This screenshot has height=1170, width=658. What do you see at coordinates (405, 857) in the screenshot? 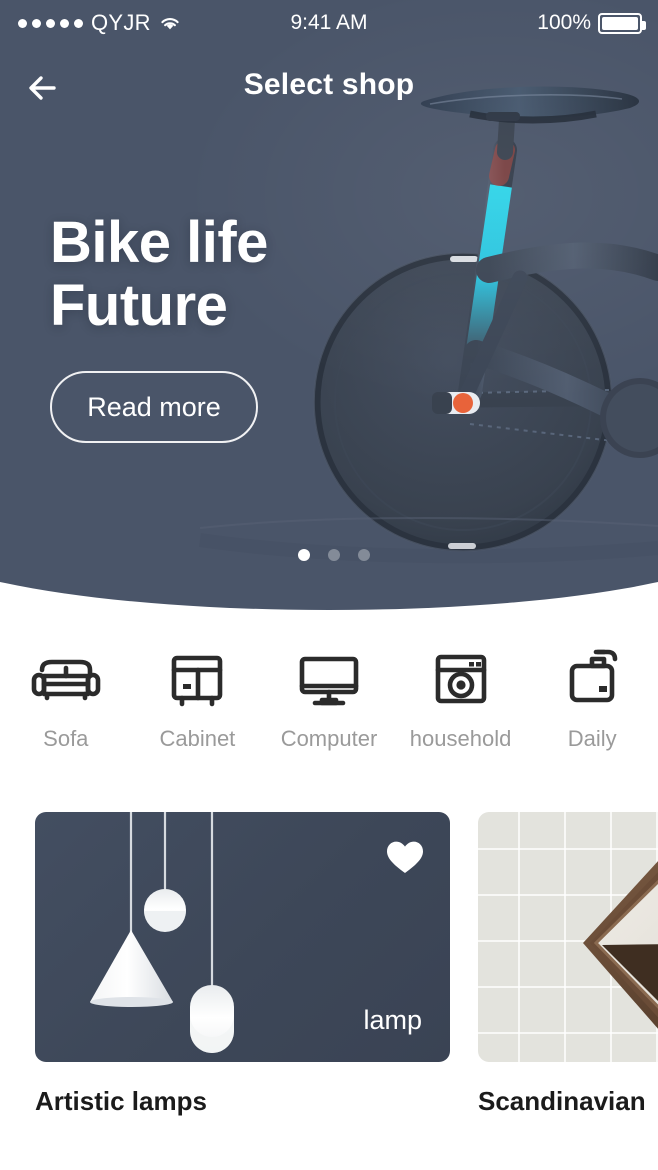
I see `favorite-heart-icon` at bounding box center [405, 857].